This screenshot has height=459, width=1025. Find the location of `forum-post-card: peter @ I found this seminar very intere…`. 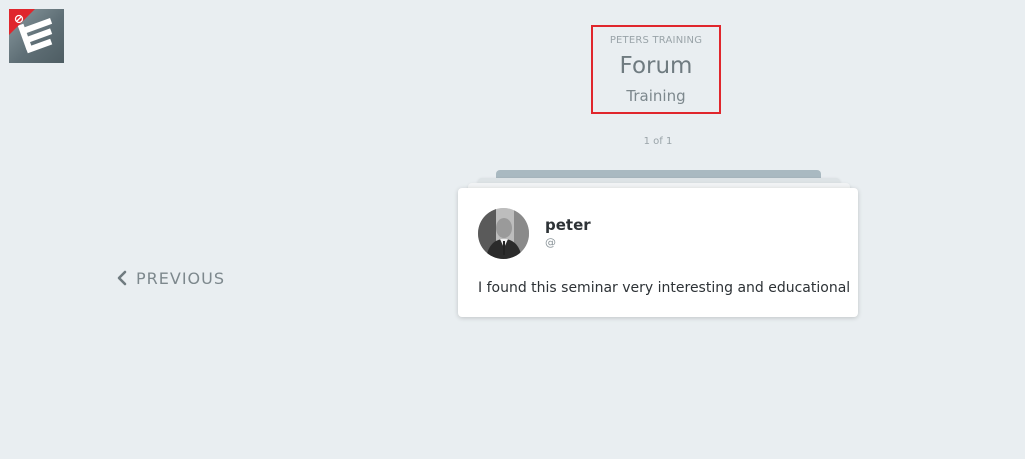

forum-post-card: peter @ I found this seminar very intere… is located at coordinates (658, 252).